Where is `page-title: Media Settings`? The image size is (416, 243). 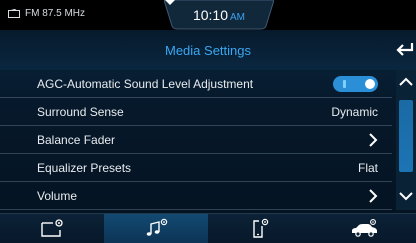
page-title: Media Settings is located at coordinates (208, 50).